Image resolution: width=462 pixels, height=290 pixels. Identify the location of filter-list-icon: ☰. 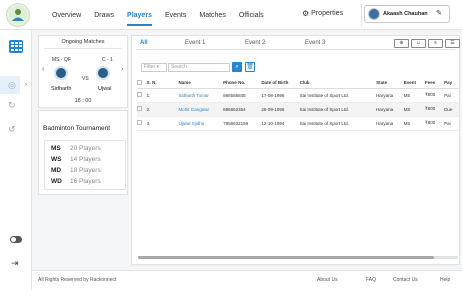
(452, 43).